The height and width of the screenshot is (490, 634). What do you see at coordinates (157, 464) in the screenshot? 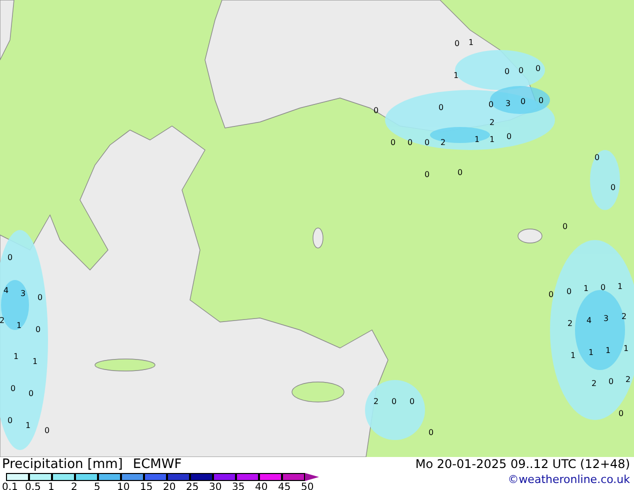
I see `model-name: ECMWF` at bounding box center [157, 464].